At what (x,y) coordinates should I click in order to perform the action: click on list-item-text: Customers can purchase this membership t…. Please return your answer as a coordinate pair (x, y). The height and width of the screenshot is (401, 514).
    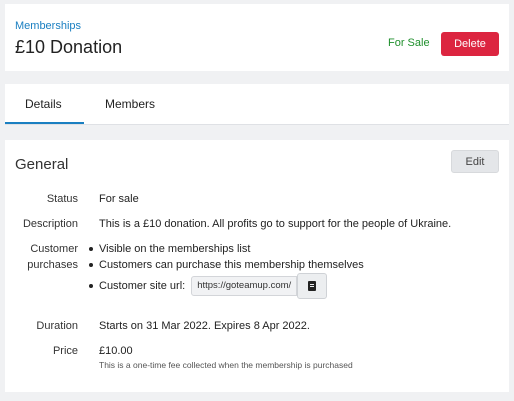
    Looking at the image, I should click on (231, 265).